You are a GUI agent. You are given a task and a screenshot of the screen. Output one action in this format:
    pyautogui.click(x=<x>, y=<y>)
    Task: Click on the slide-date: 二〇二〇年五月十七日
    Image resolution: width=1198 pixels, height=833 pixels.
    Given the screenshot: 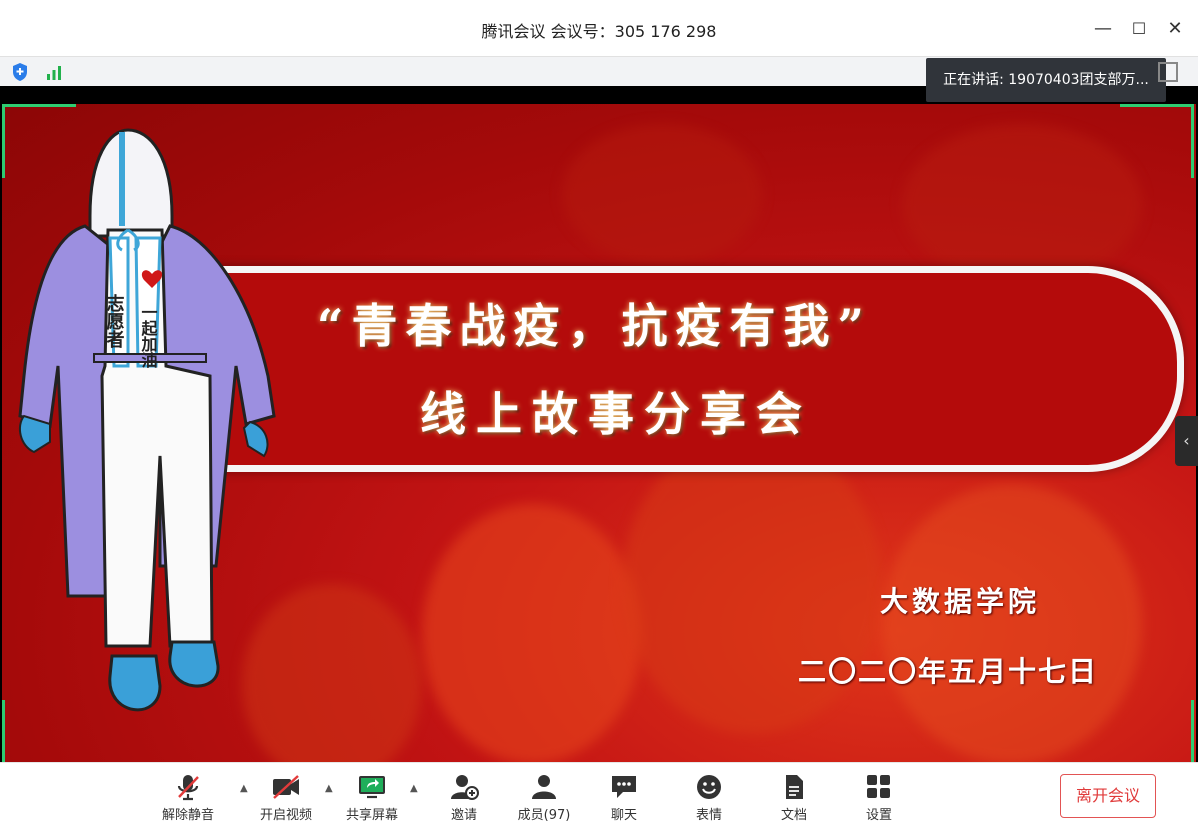 What is the action you would take?
    pyautogui.click(x=948, y=671)
    